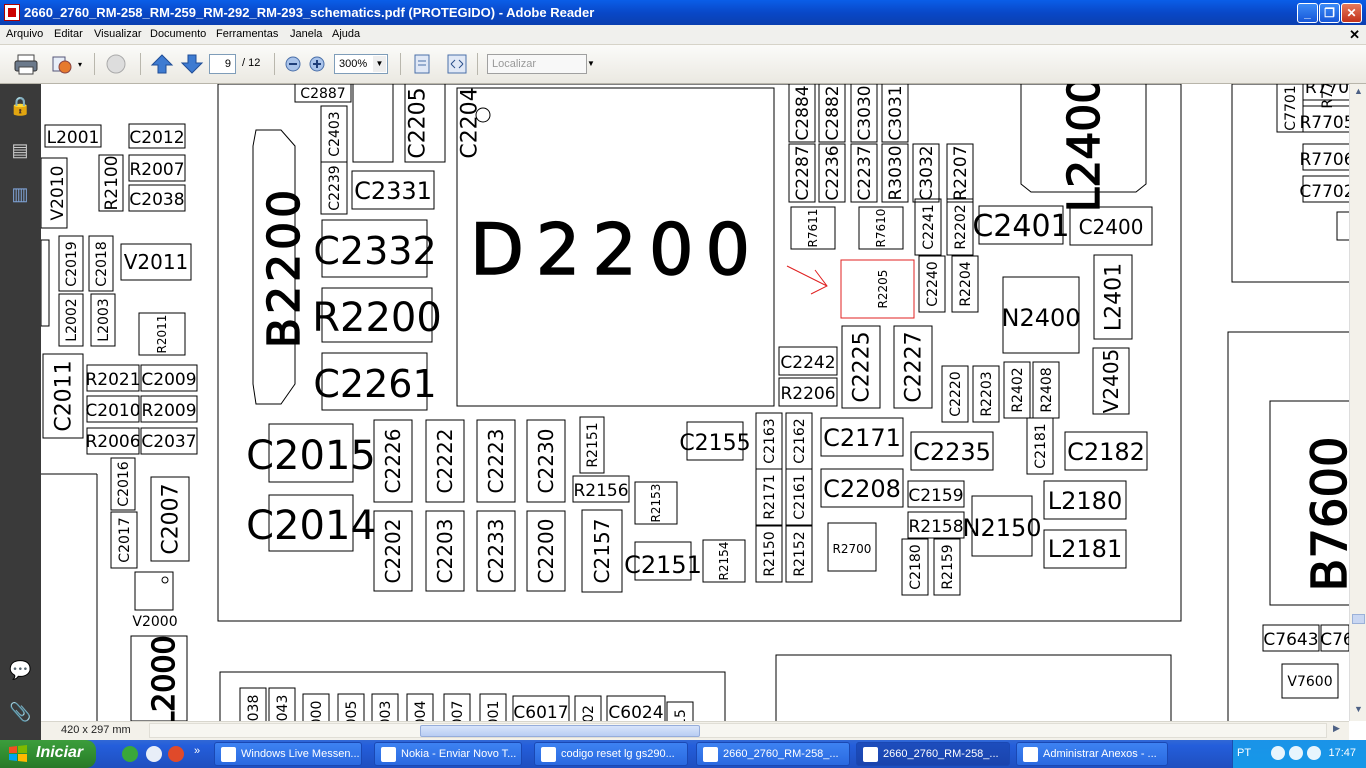 Image resolution: width=1366 pixels, height=768 pixels. I want to click on scroll-right-icon: ▶, so click(1336, 728).